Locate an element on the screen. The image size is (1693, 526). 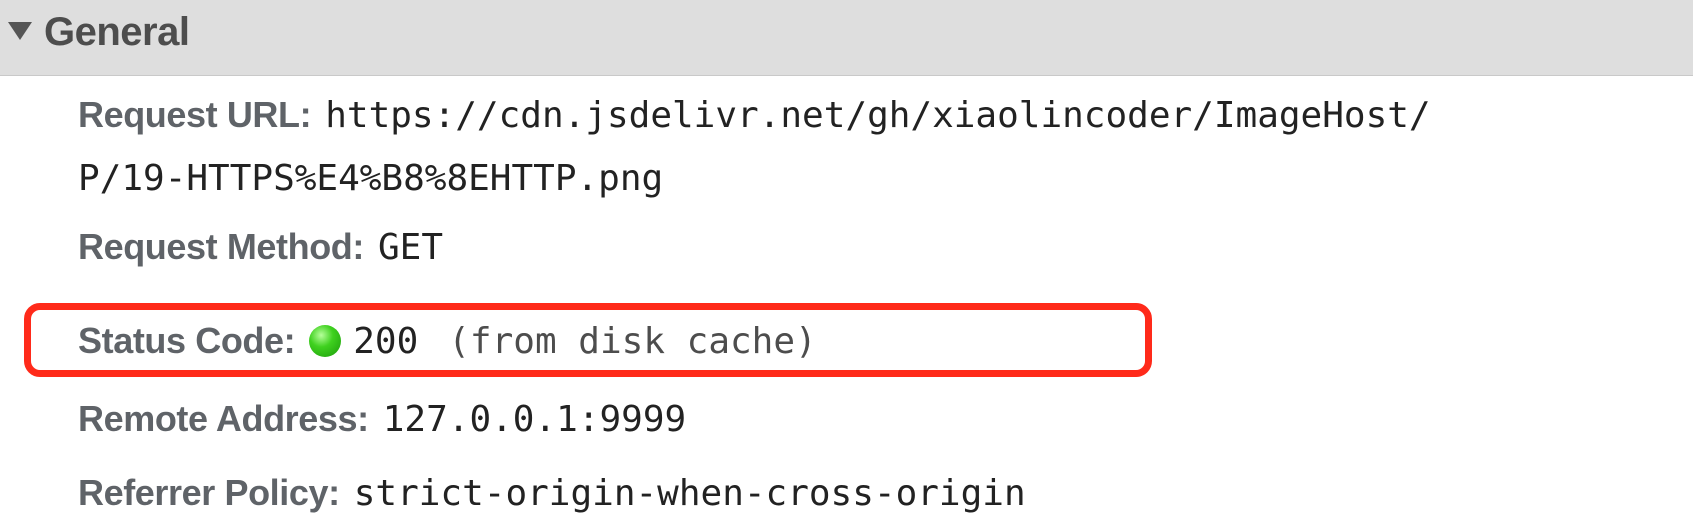
request-method-value: GET is located at coordinates (410, 247).